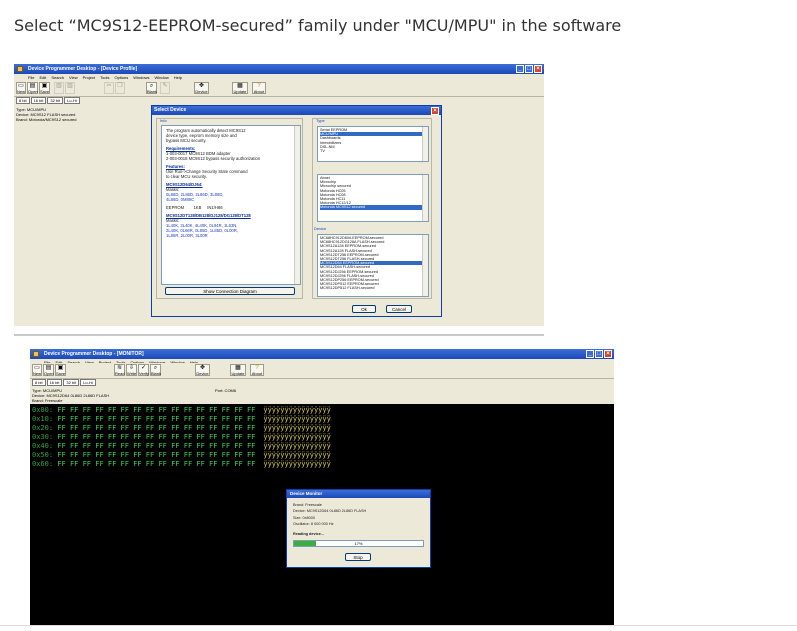 This screenshot has height=631, width=797. Describe the element at coordinates (163, 120) in the screenshot. I see `info-group-label: Info` at that location.